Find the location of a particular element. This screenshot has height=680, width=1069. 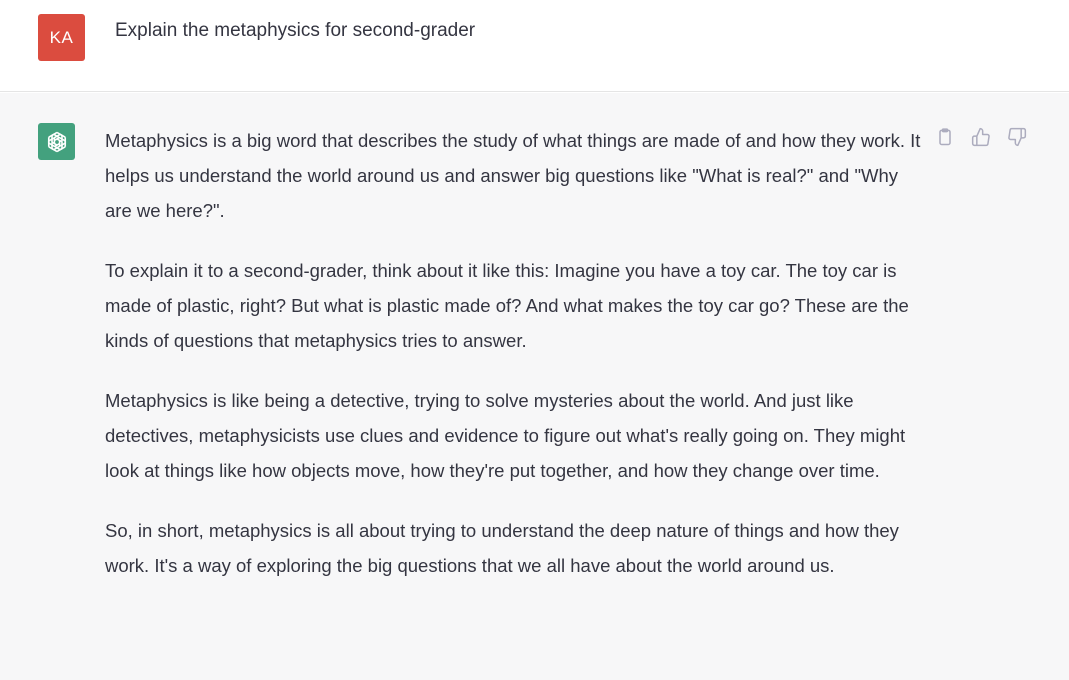

dislike-button is located at coordinates (1017, 137).